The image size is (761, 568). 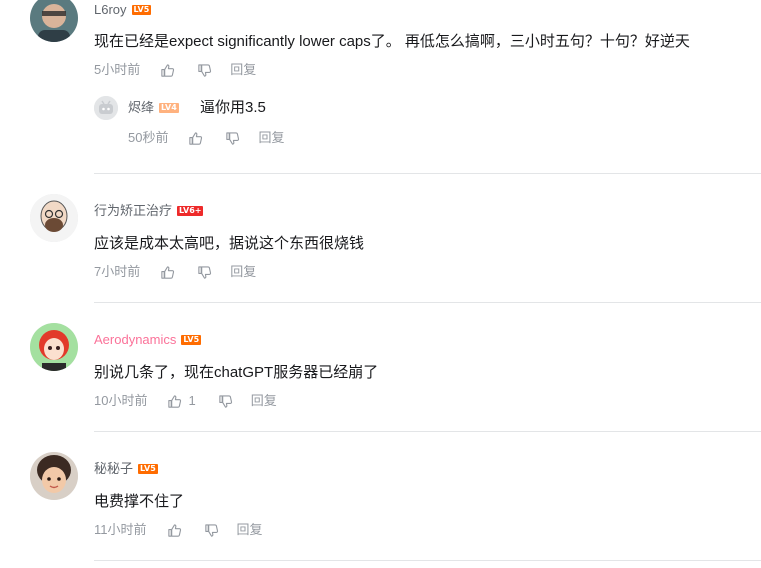 I want to click on username: 秘秘子 LV5, so click(x=126, y=469).